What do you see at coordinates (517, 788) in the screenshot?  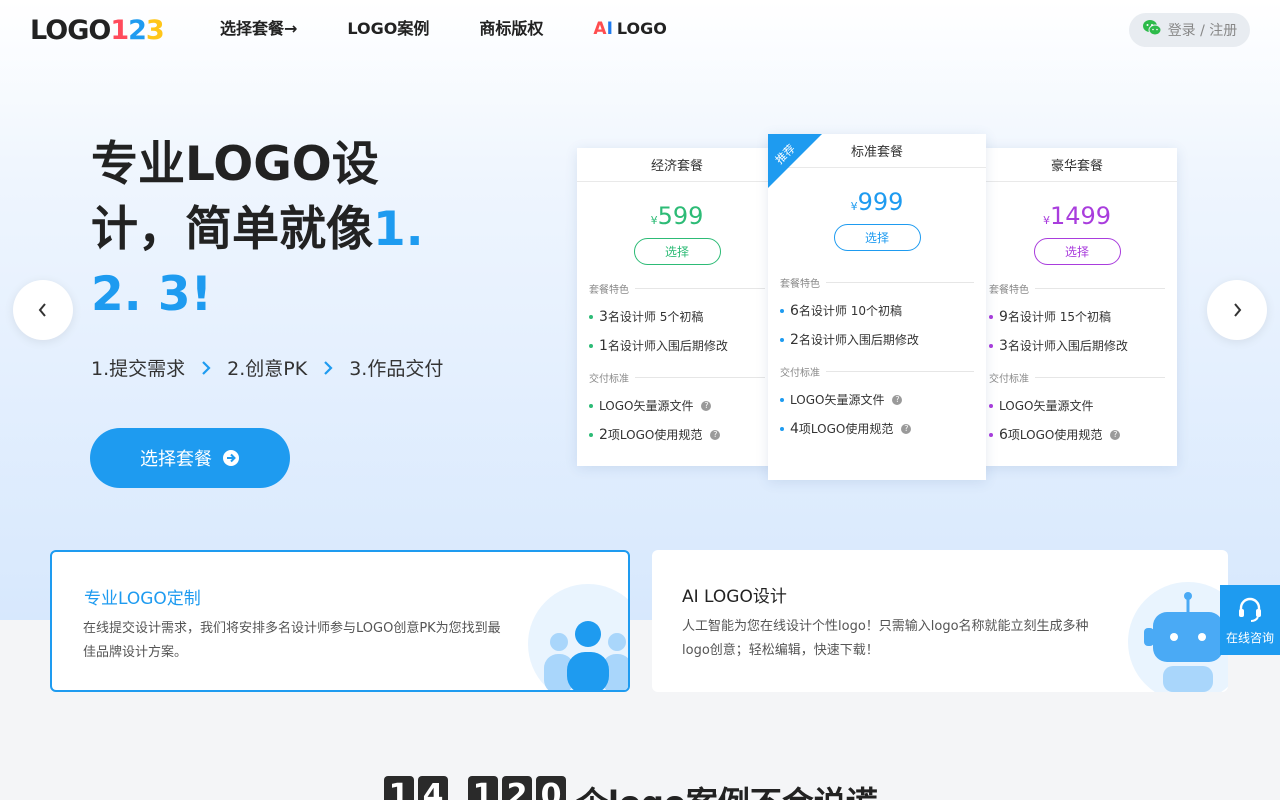 I see `counter-digit: 2` at bounding box center [517, 788].